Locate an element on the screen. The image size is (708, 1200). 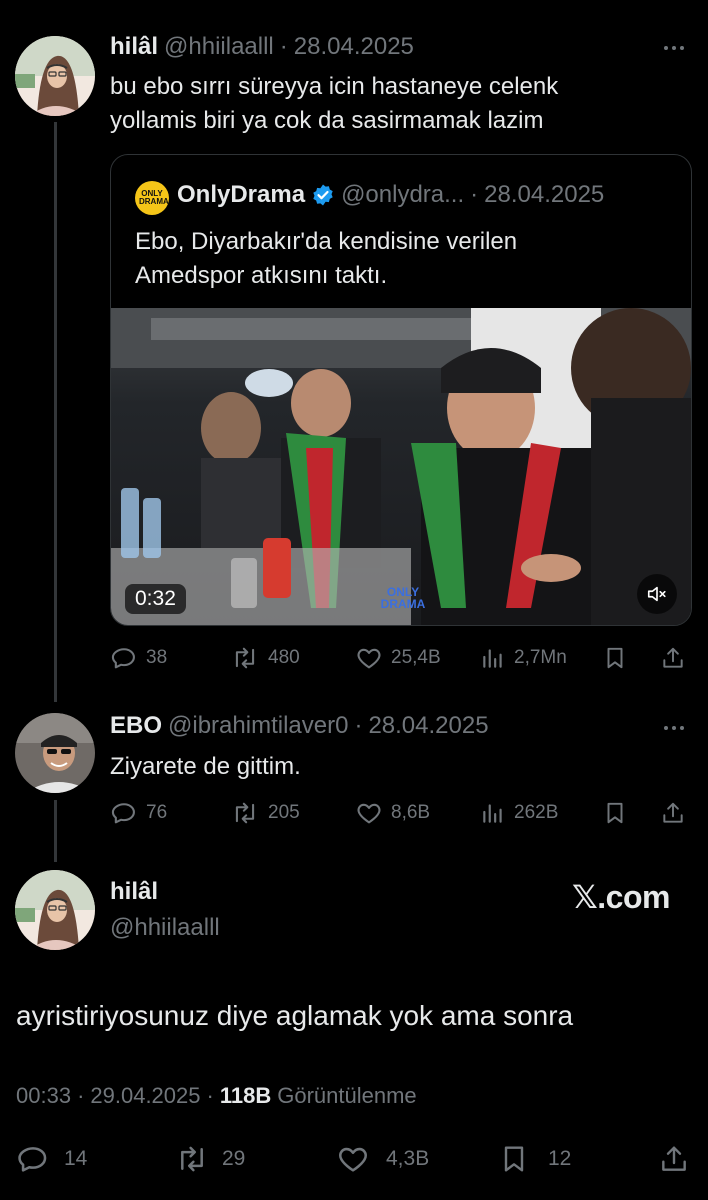
like-button: 8,6B is located at coordinates (392, 813).